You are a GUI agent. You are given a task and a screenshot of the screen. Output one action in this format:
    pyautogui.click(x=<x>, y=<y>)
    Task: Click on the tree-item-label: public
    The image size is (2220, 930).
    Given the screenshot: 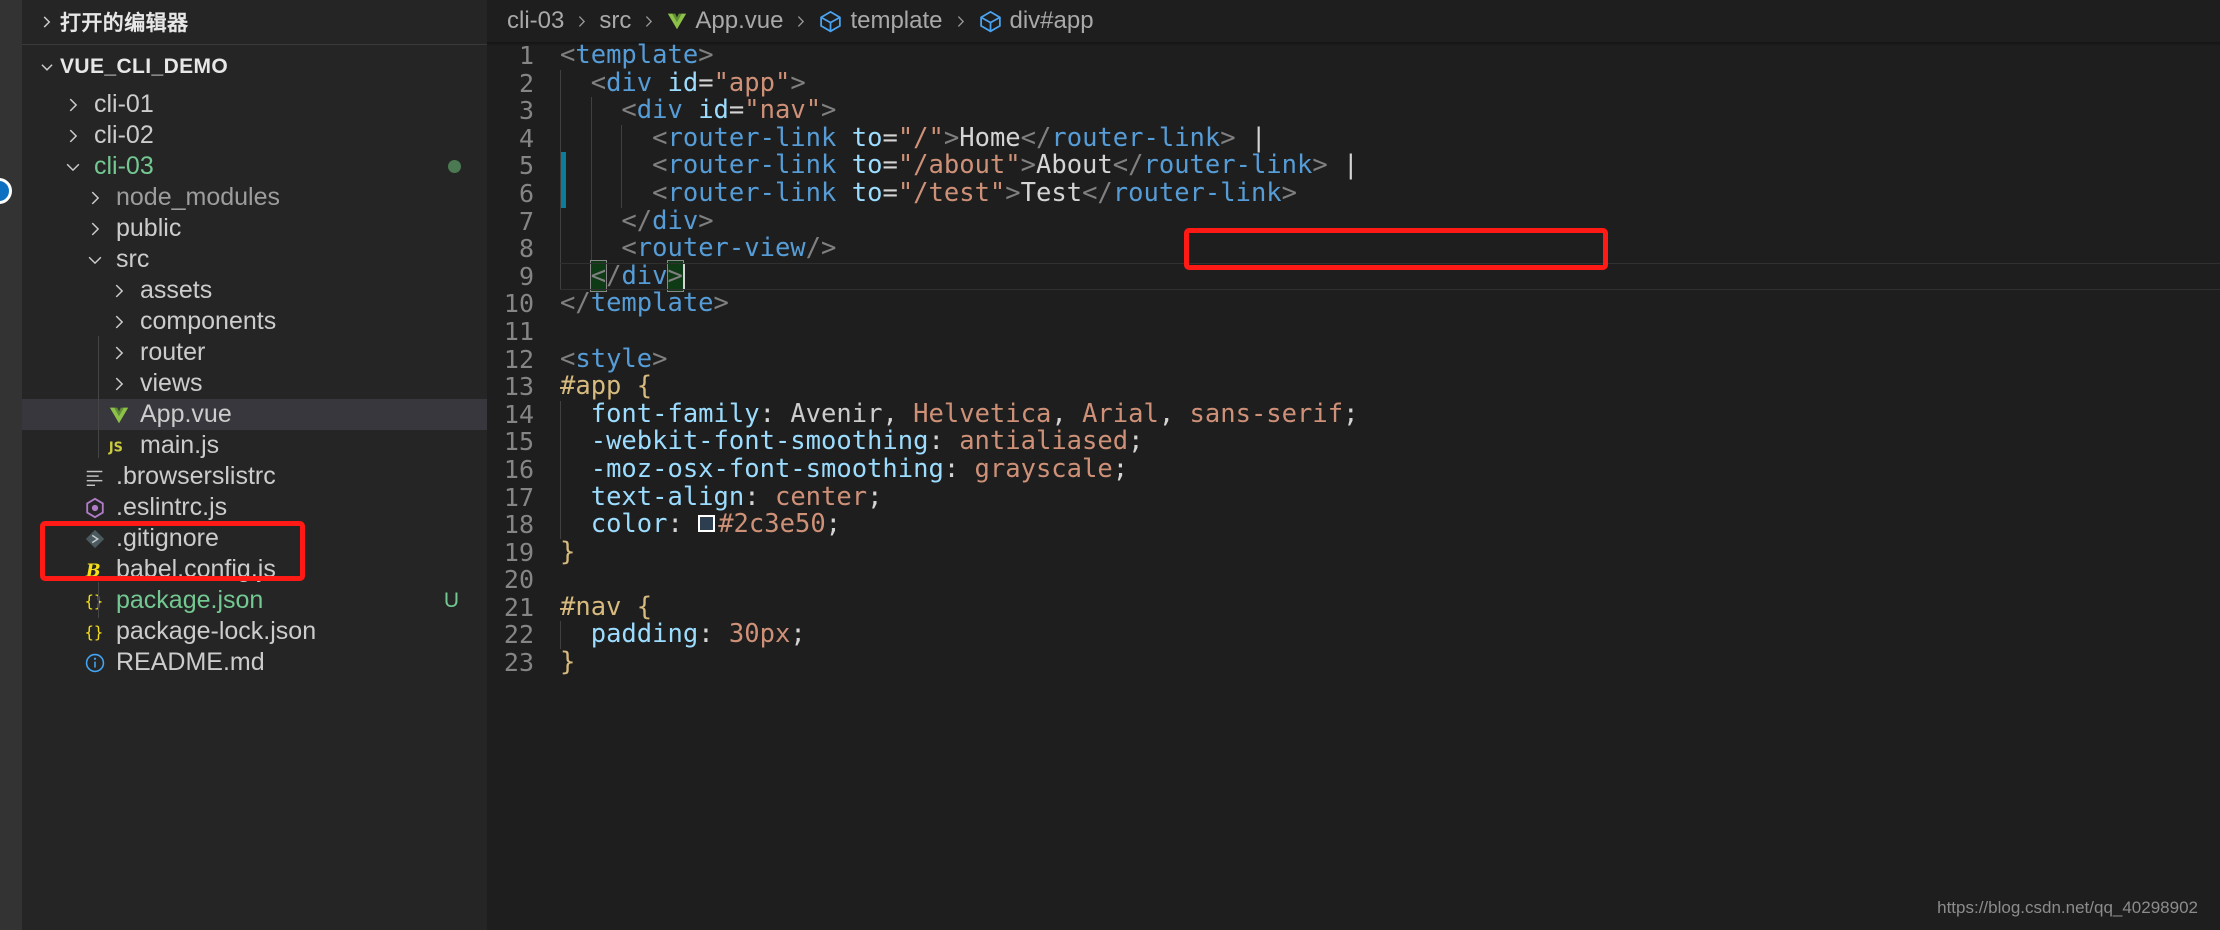 What is the action you would take?
    pyautogui.click(x=149, y=228)
    